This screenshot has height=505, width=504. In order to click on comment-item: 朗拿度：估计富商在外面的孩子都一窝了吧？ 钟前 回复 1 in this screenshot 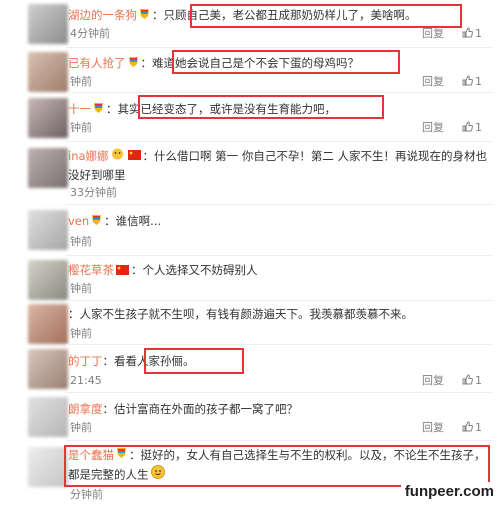, I will do `click(252, 417)`.